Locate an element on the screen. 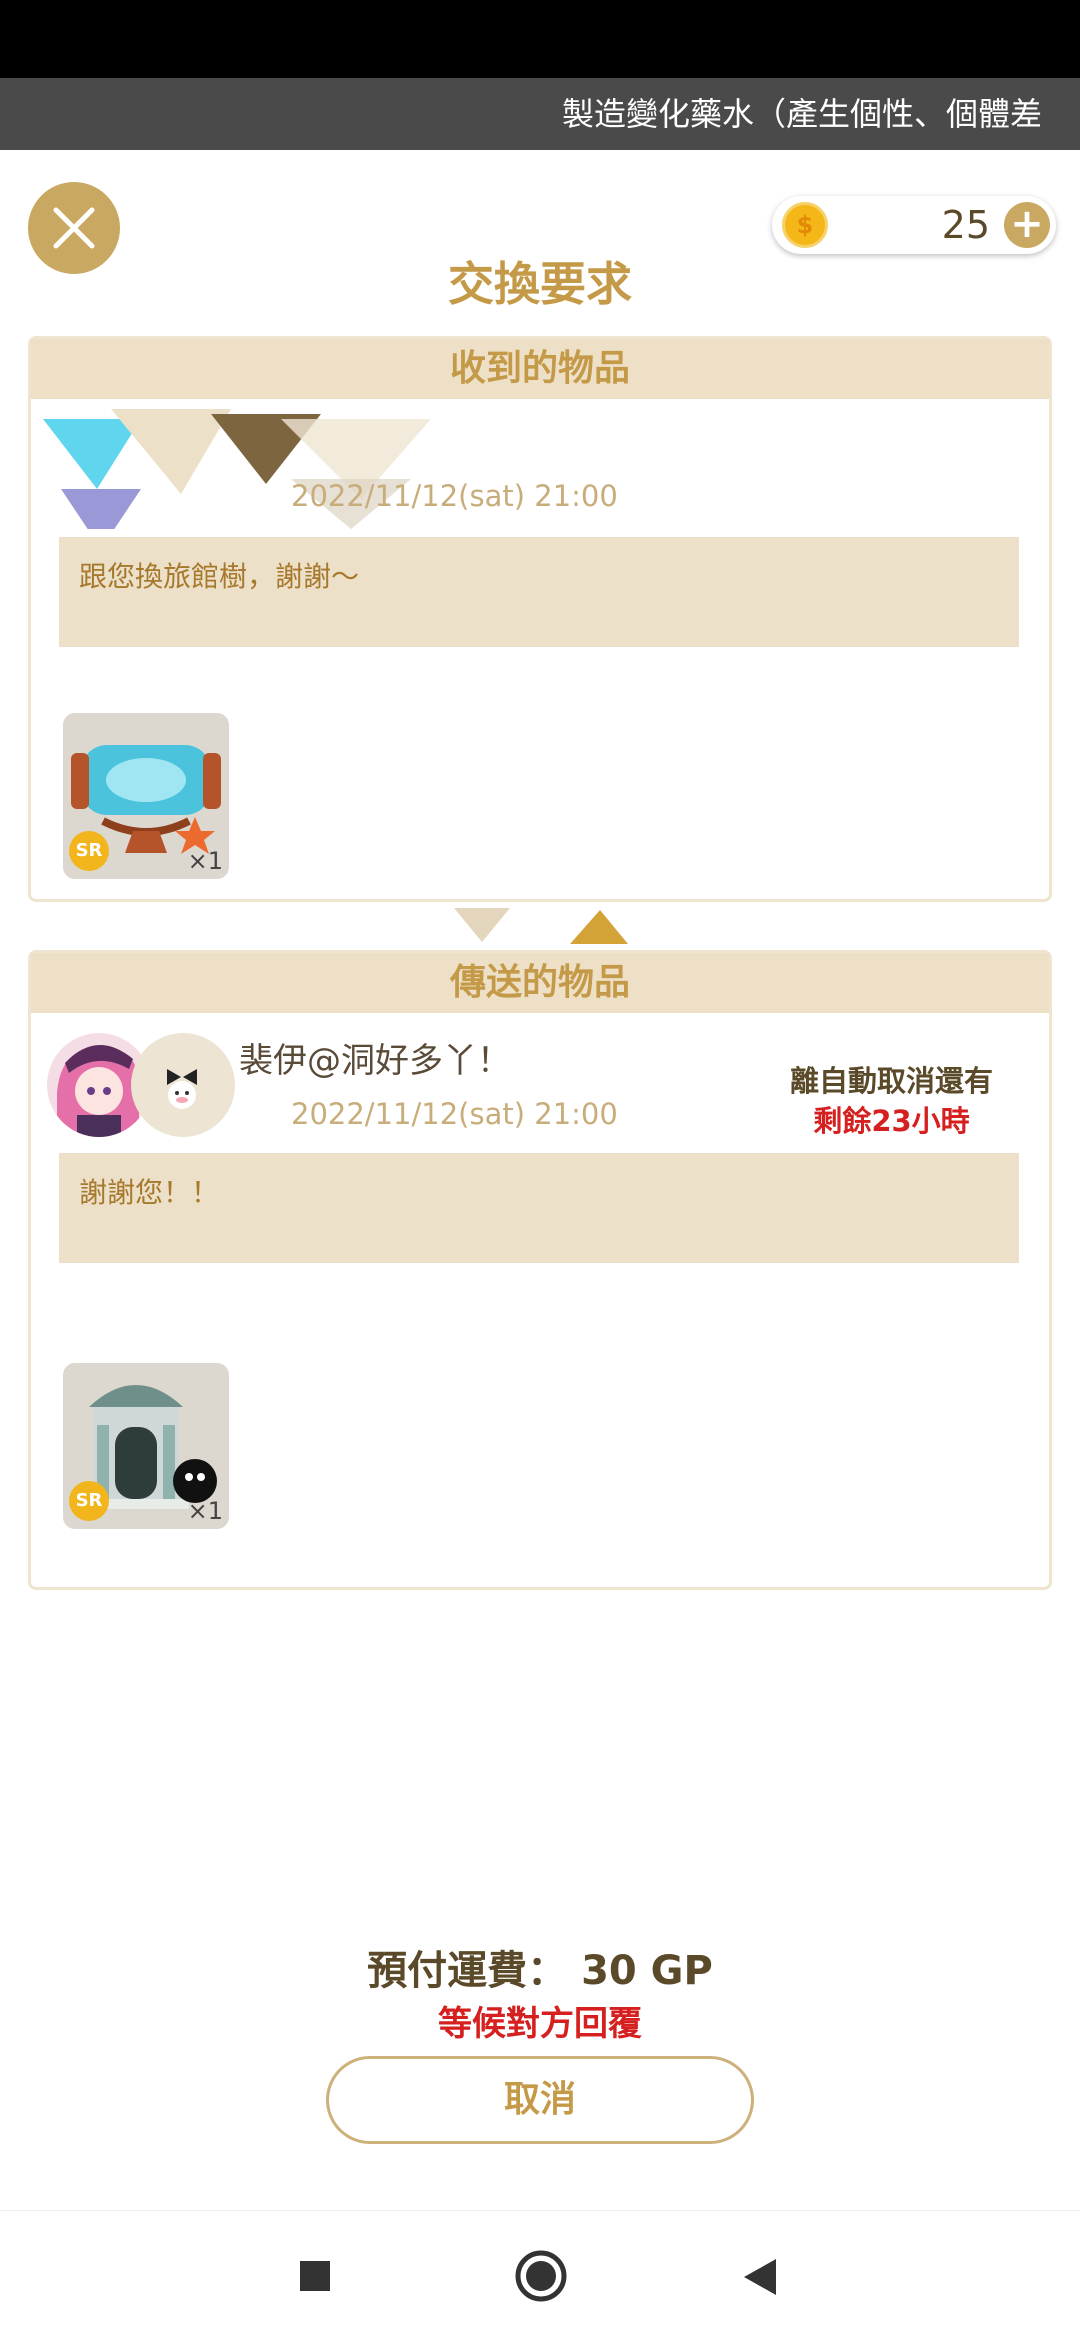 This screenshot has width=1080, height=2340. auto-cancel-notice: 離自動取消還有 剩餘23小時 is located at coordinates (891, 1101).